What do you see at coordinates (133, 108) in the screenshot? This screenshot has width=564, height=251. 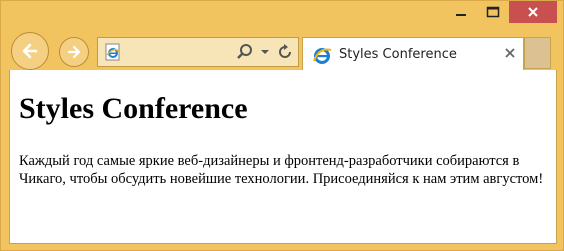 I see `page-heading: Styles Conference` at bounding box center [133, 108].